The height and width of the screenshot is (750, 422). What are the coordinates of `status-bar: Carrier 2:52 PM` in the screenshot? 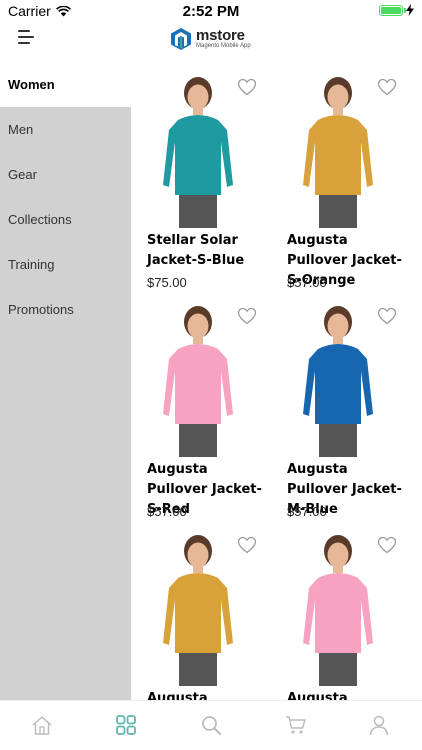 It's located at (211, 11).